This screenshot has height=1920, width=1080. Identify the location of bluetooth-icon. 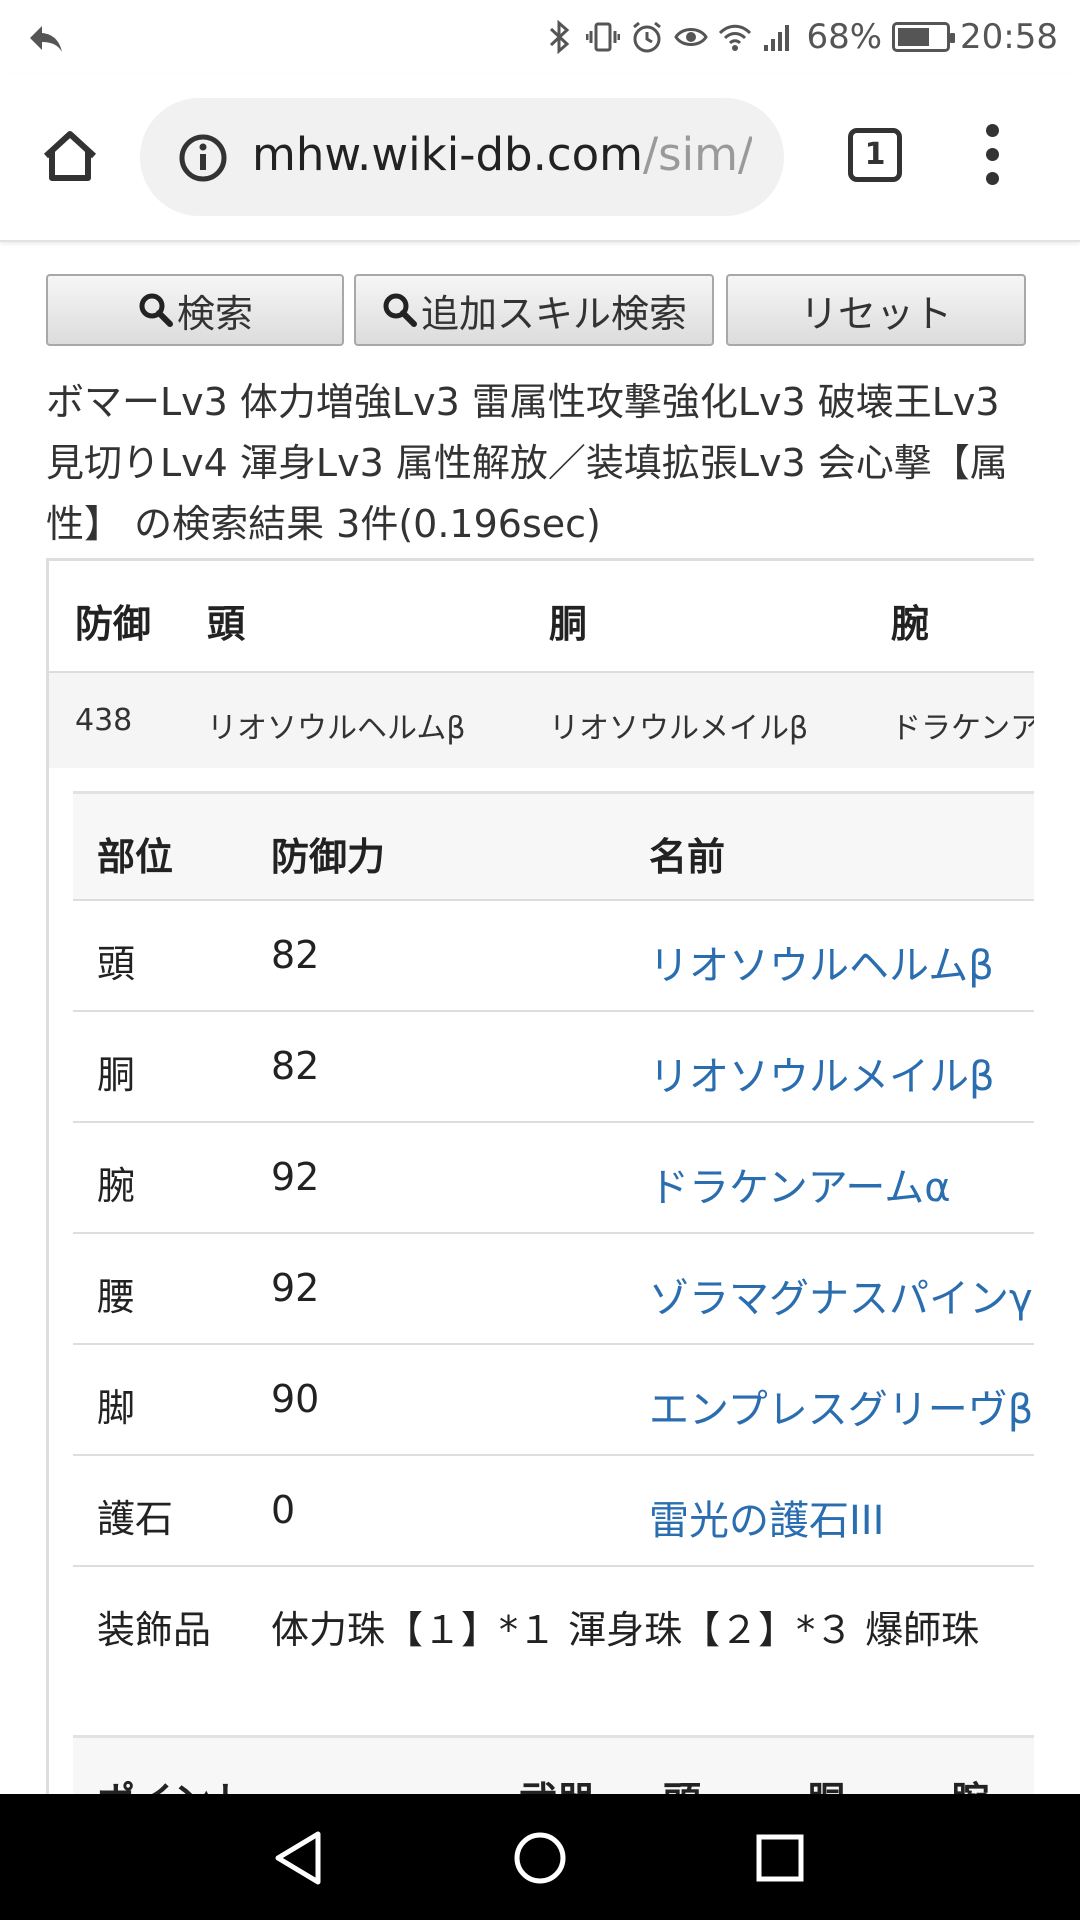
(560, 37).